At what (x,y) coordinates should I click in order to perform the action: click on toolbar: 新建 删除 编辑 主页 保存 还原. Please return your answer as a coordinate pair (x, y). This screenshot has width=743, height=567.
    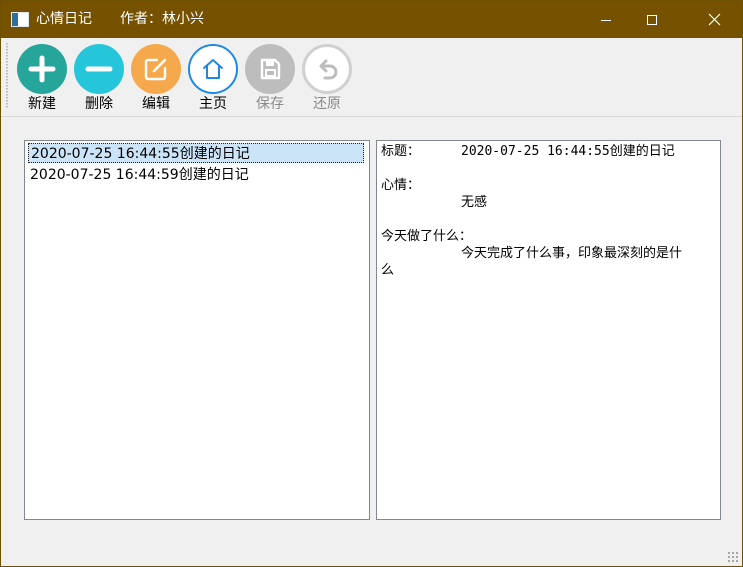
    Looking at the image, I should click on (371, 77).